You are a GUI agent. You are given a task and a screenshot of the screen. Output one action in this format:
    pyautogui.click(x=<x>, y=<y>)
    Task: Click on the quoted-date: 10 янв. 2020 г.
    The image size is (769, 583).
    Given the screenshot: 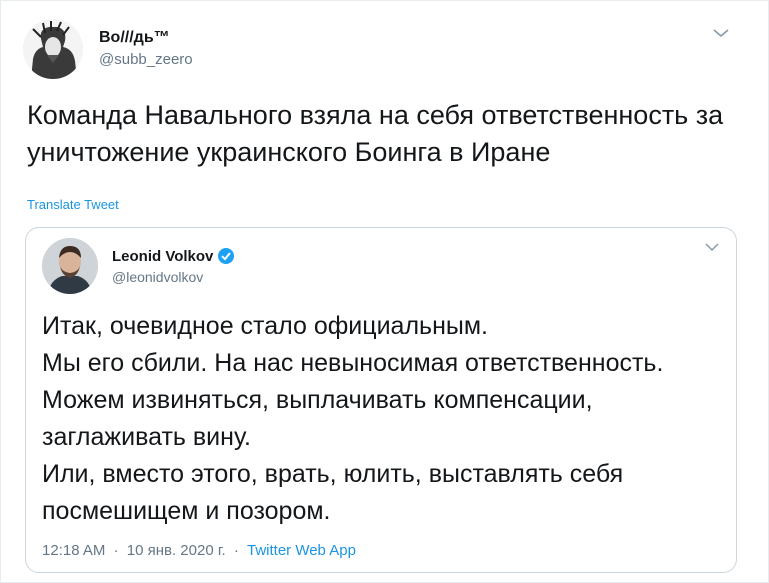 What is the action you would take?
    pyautogui.click(x=176, y=550)
    